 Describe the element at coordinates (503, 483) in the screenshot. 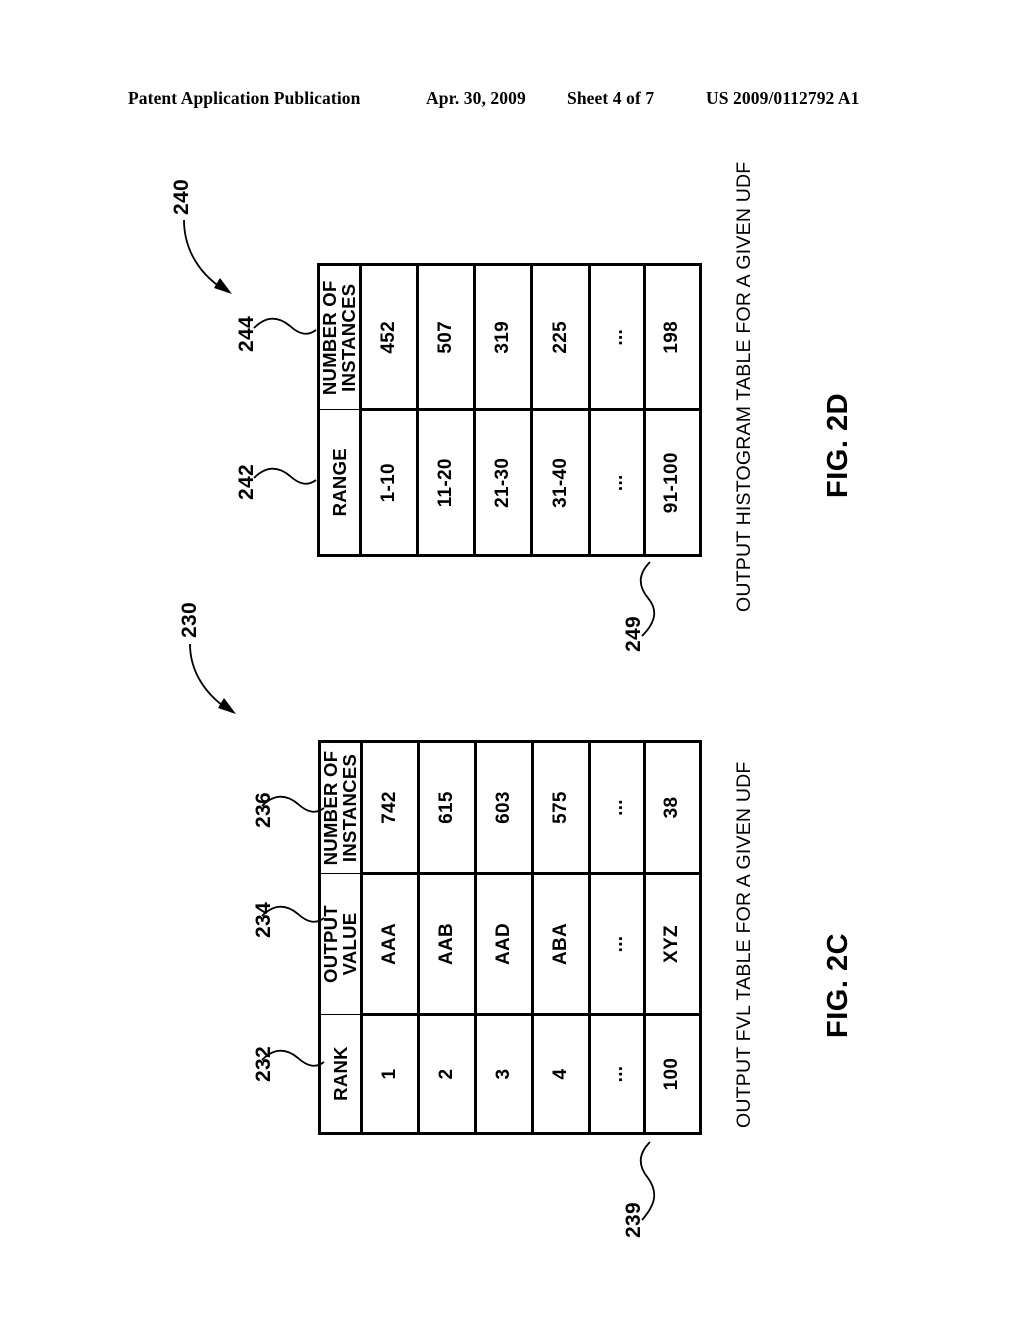

I see `cell-range: 21-30` at that location.